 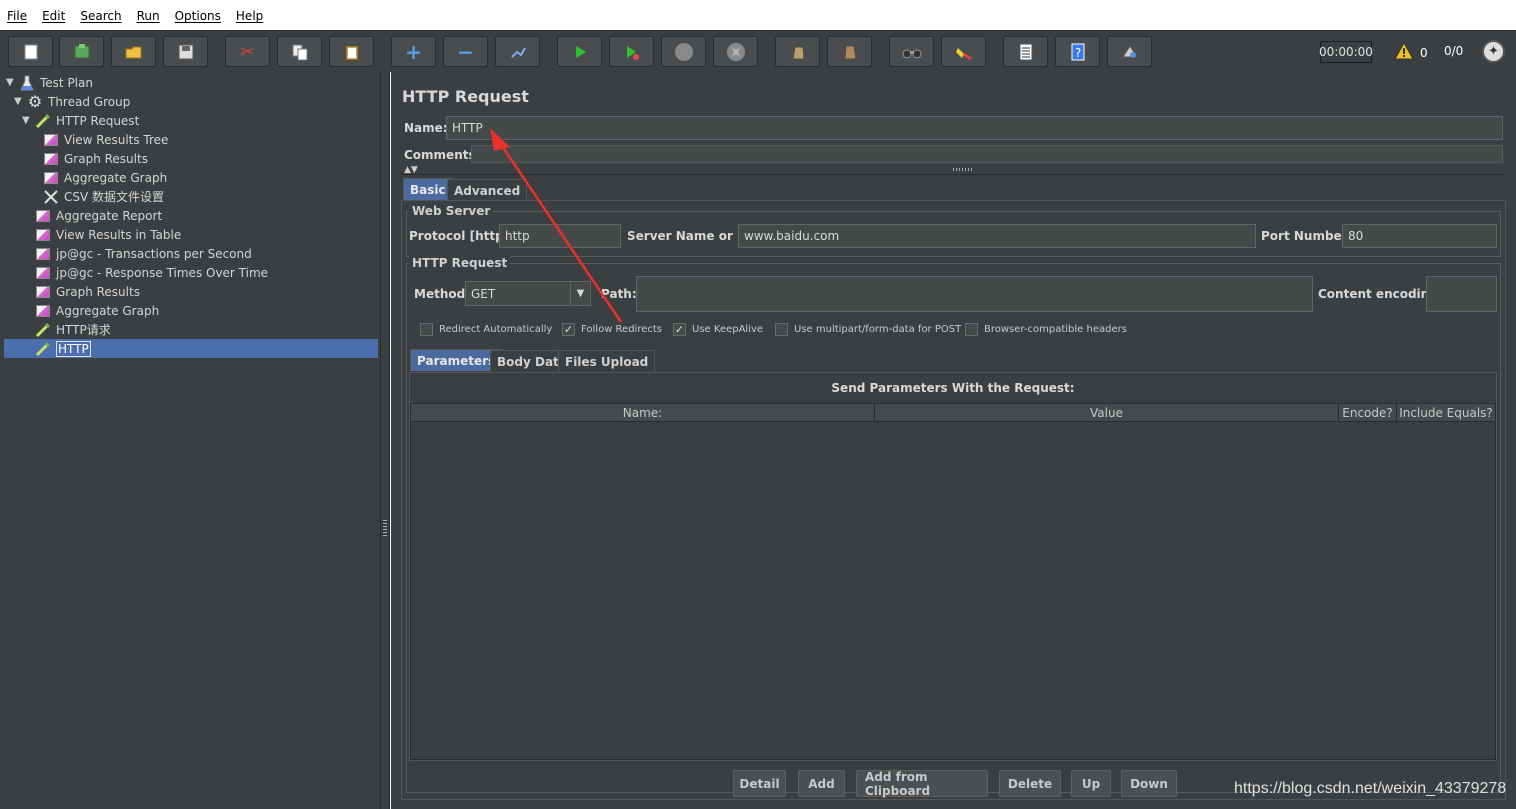 I want to click on menu-run: Run, so click(x=148, y=16).